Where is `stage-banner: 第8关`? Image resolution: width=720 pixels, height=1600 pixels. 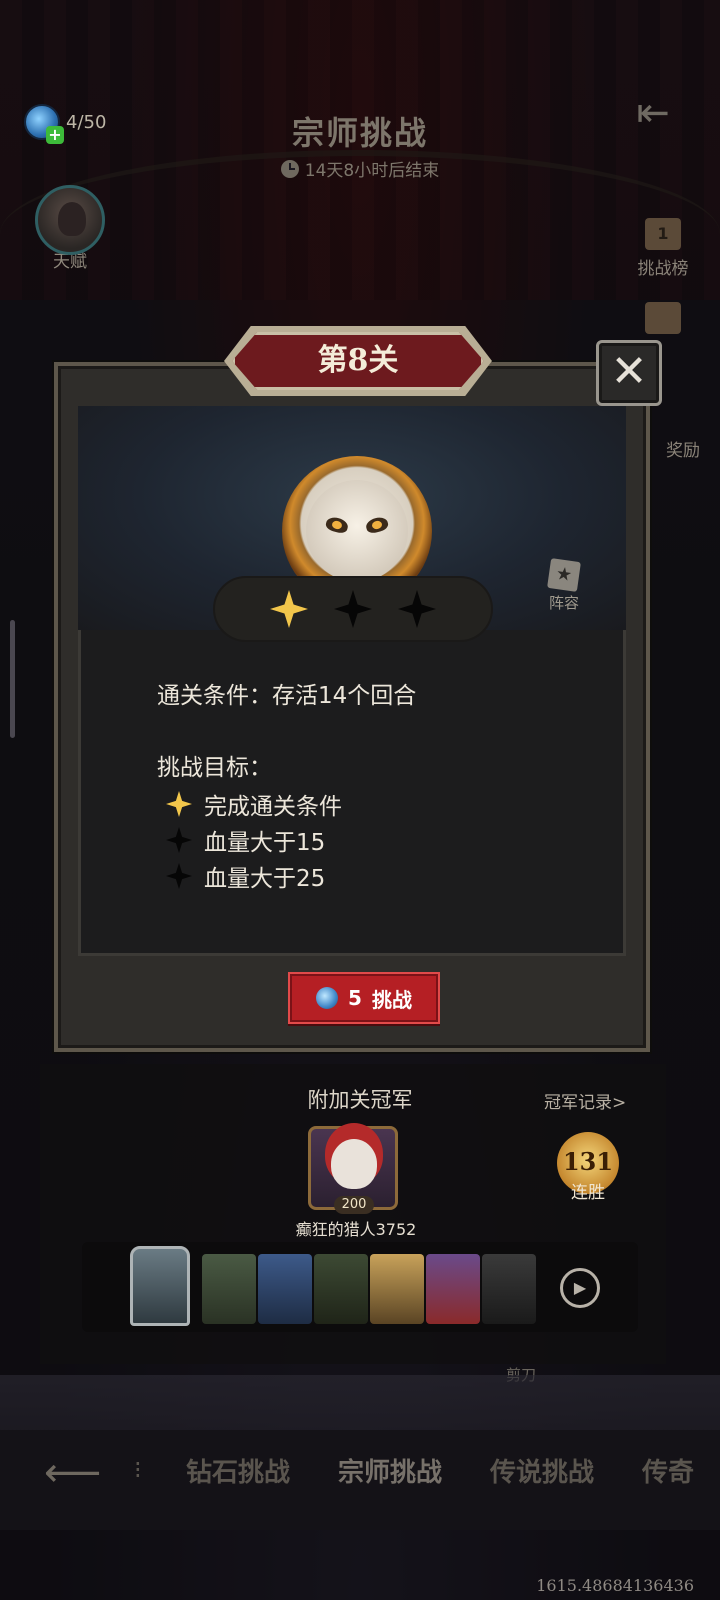
stage-banner: 第8关 is located at coordinates (358, 361).